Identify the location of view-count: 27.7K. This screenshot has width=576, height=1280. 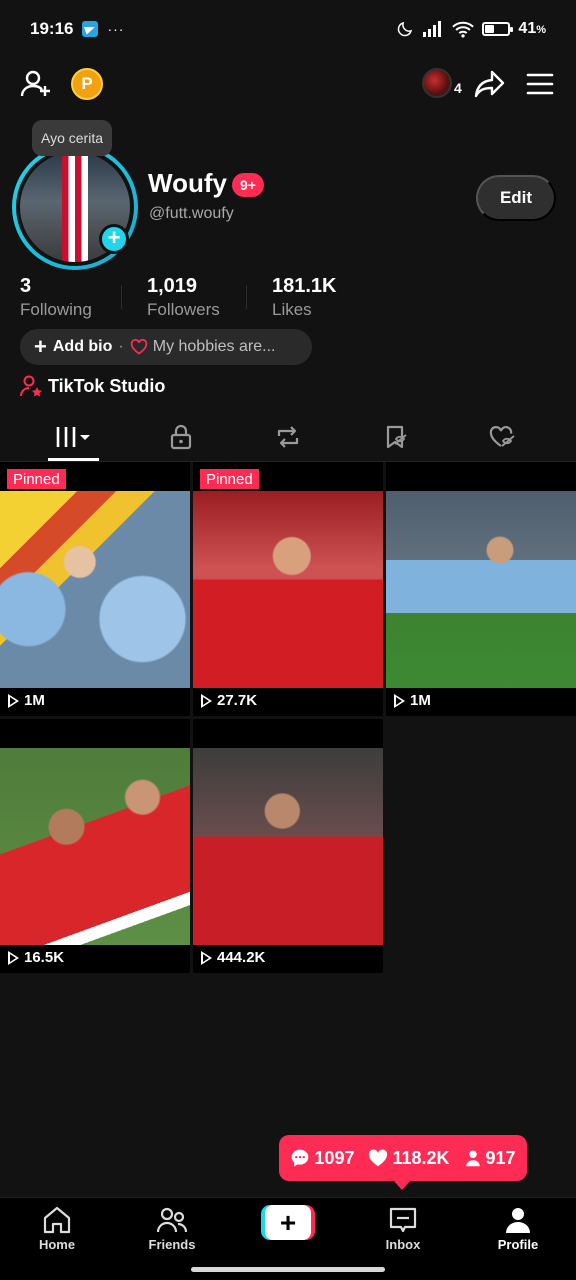
(229, 700).